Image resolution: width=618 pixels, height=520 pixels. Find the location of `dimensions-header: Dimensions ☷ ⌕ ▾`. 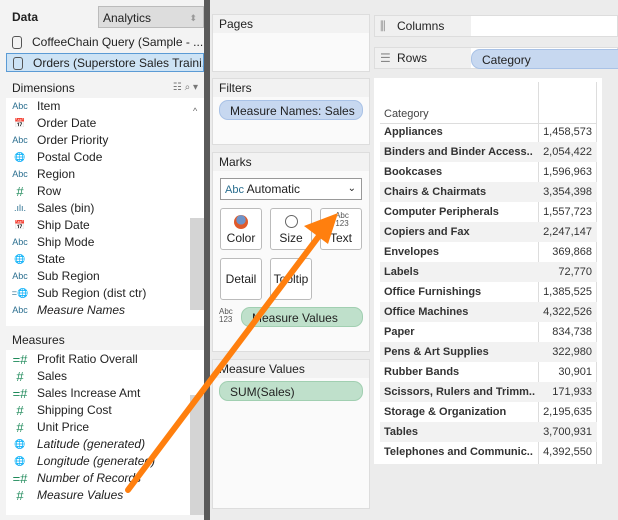

dimensions-header: Dimensions ☷ ⌕ ▾ is located at coordinates (105, 88).